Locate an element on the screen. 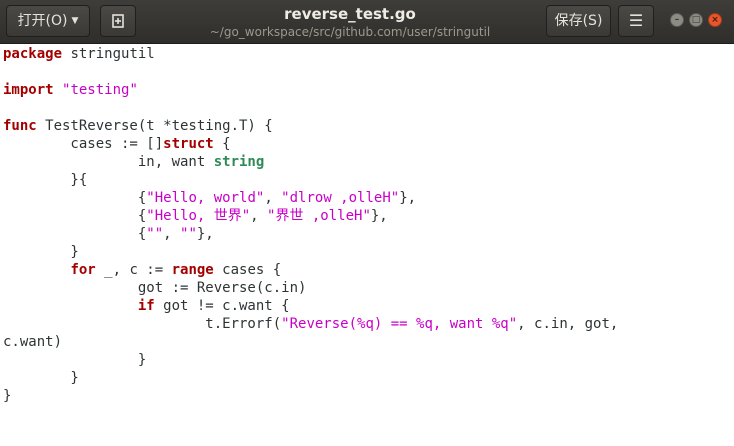  close-button: × is located at coordinates (715, 20).